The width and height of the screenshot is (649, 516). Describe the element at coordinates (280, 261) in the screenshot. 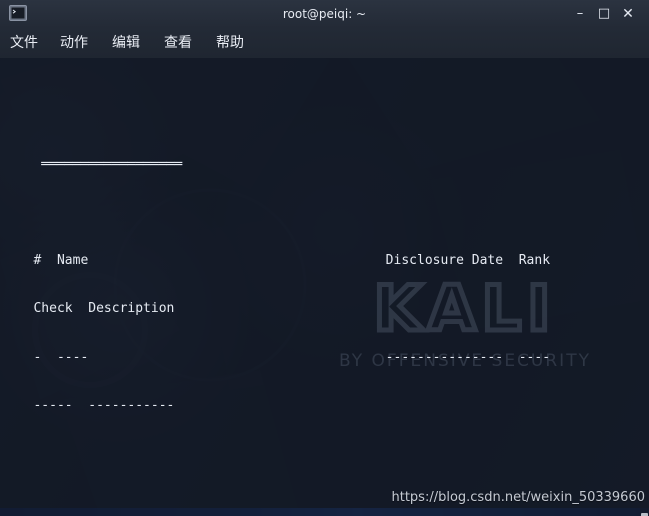

I see `table-header-line-1: # Name Disclosure Date Rank` at that location.